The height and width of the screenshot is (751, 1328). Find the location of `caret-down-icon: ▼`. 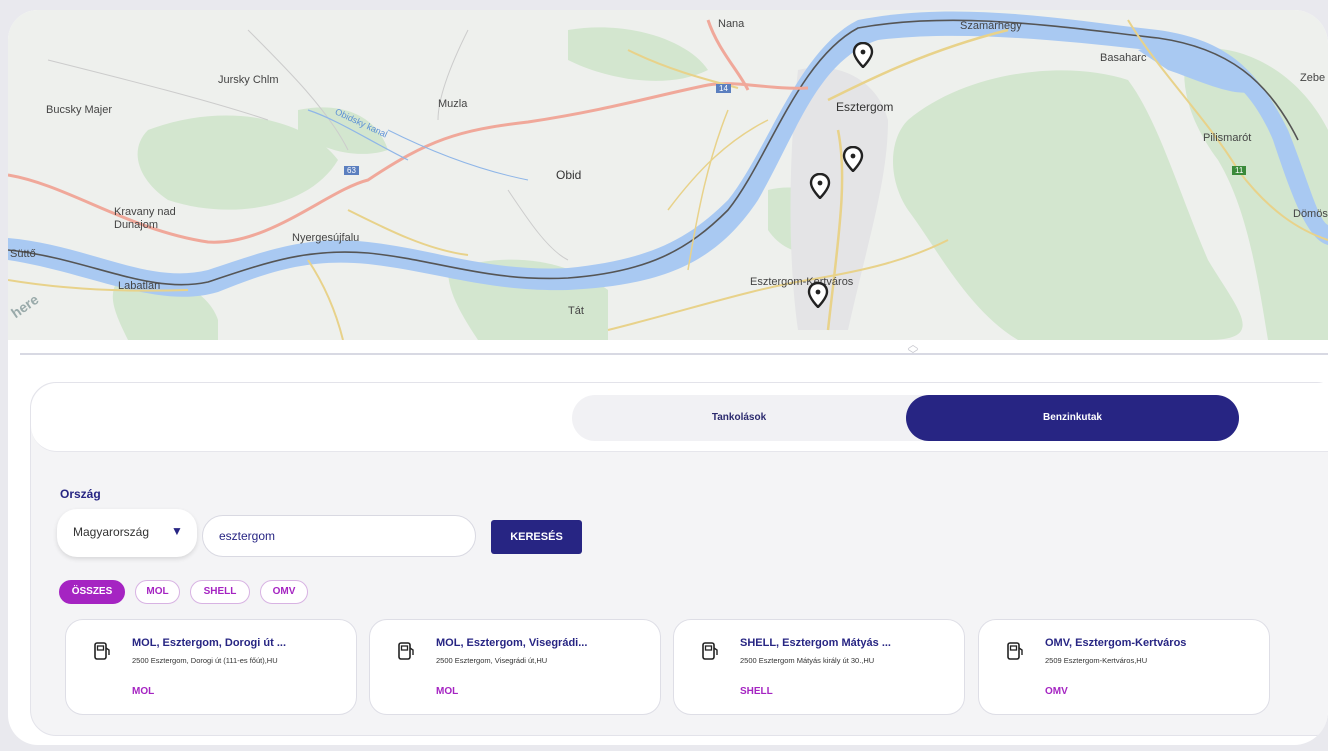

caret-down-icon: ▼ is located at coordinates (177, 531).